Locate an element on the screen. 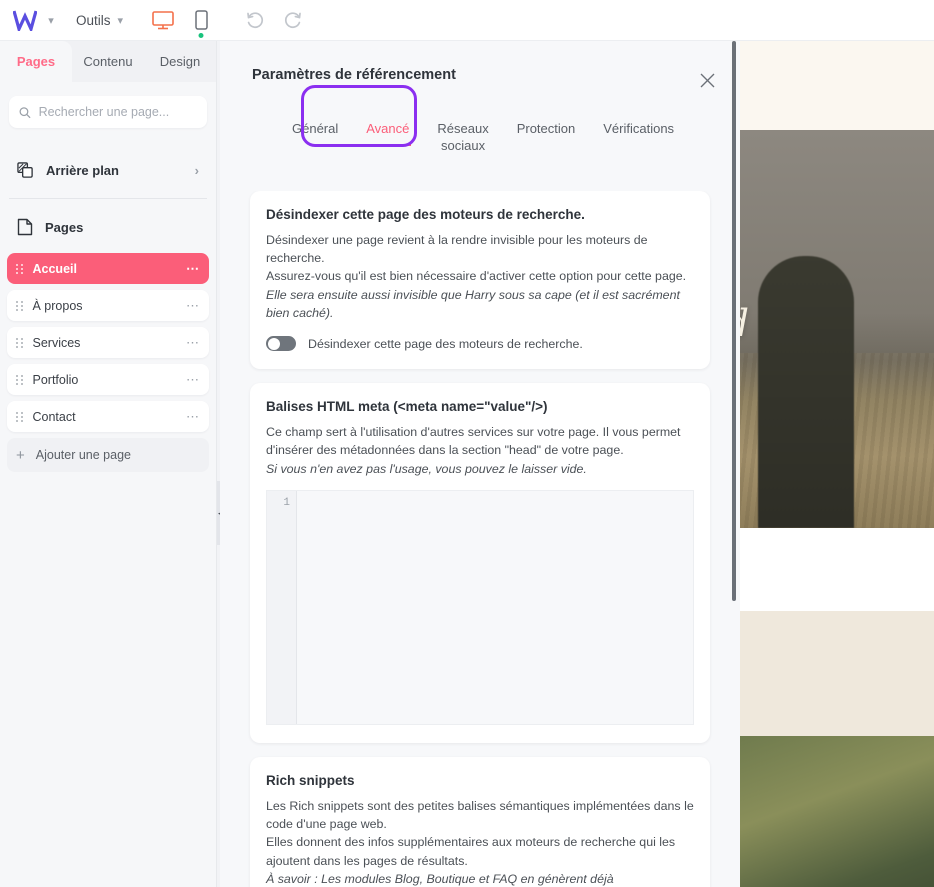 Image resolution: width=934 pixels, height=887 pixels. add-page-label: Ajouter une page is located at coordinates (83, 455).